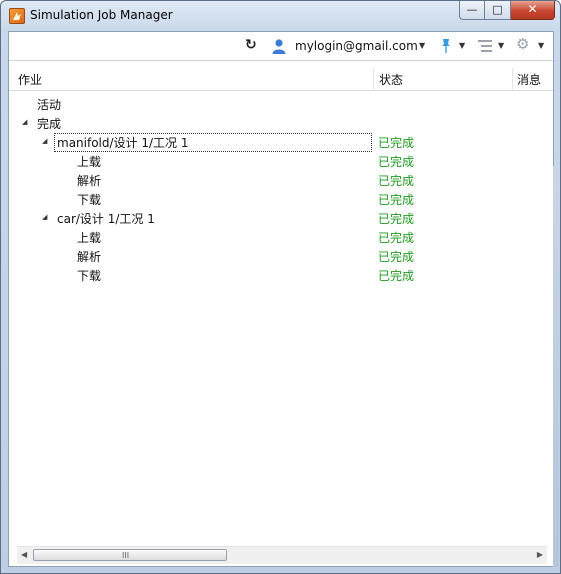  I want to click on settings-dropdown-icon: ▼, so click(541, 46).